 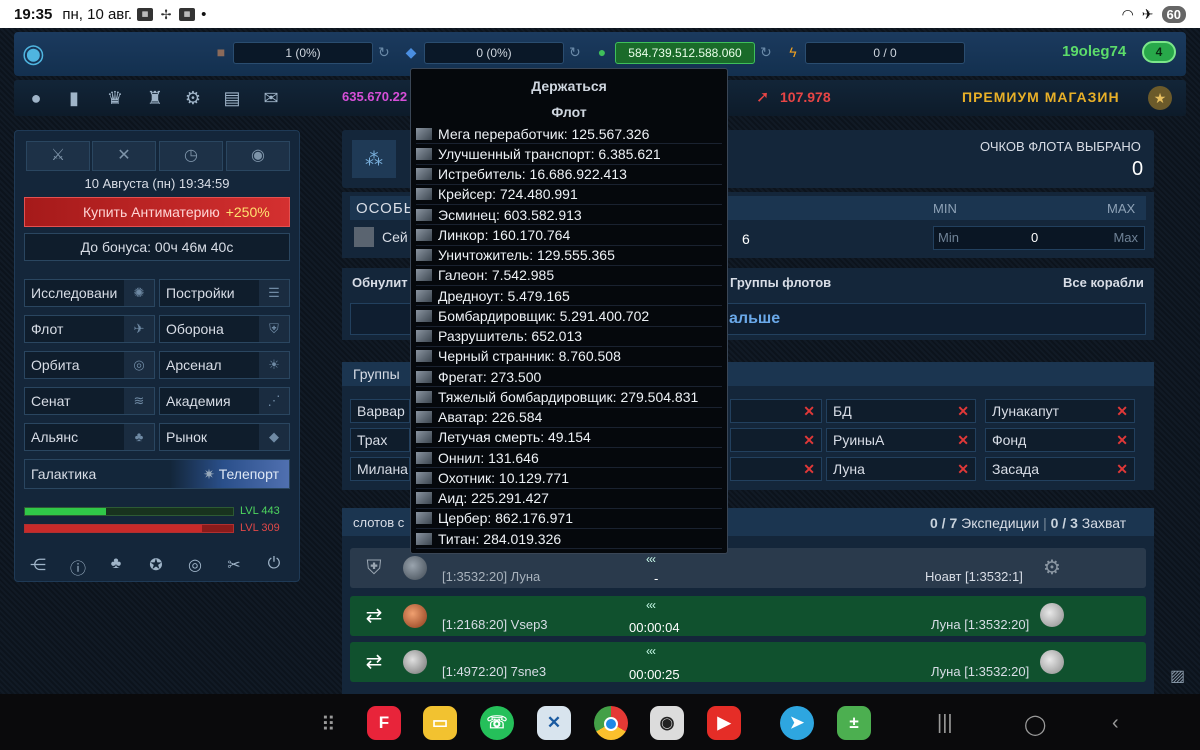 I want to click on menu-senate: Сенат ≋, so click(x=89, y=401).